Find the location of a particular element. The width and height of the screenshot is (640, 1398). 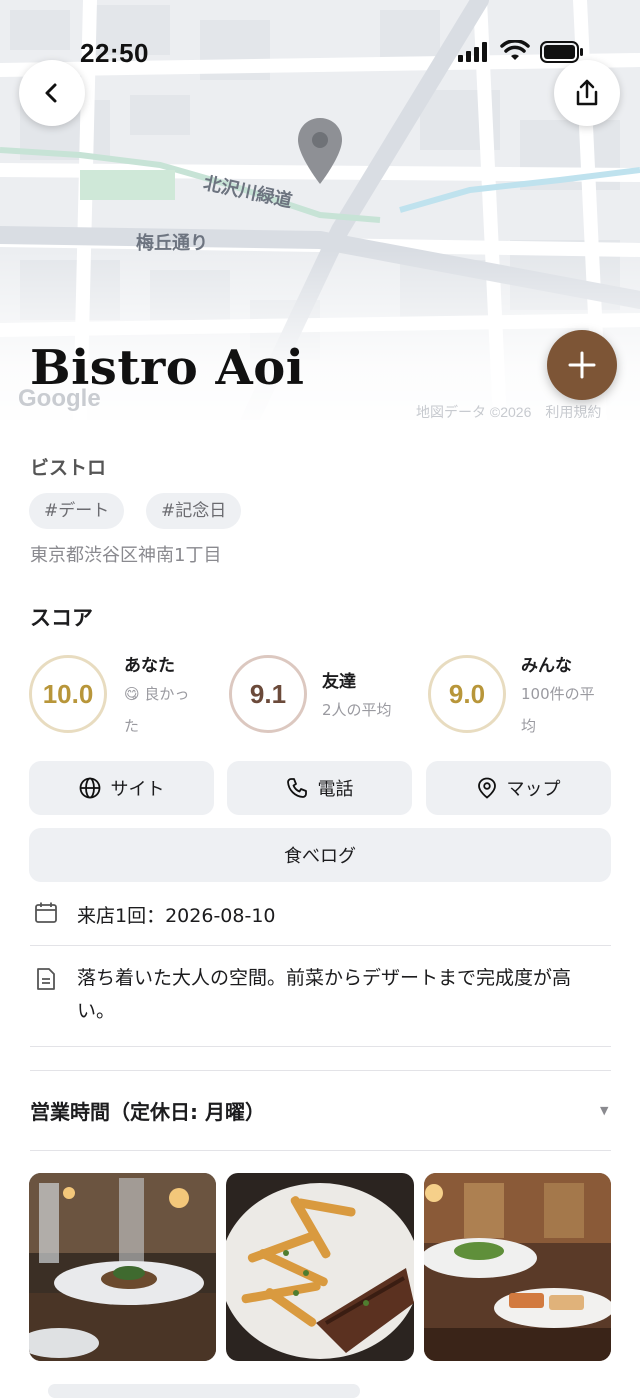

score-label-friends: 友達 is located at coordinates (339, 682).